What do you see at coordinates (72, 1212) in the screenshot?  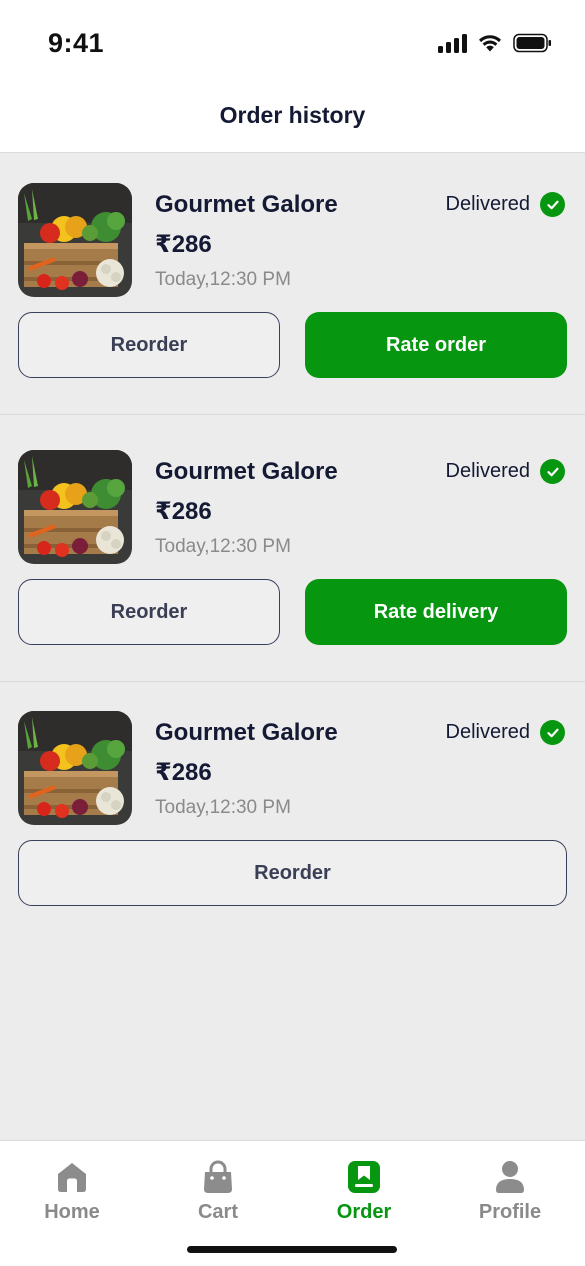 I see `nav-label: Home` at bounding box center [72, 1212].